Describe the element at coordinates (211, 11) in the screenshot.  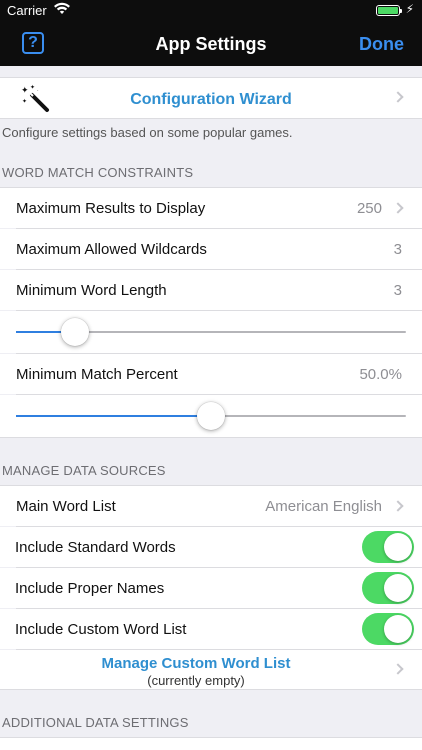
I see `status-bar: Carrier ⚡` at that location.